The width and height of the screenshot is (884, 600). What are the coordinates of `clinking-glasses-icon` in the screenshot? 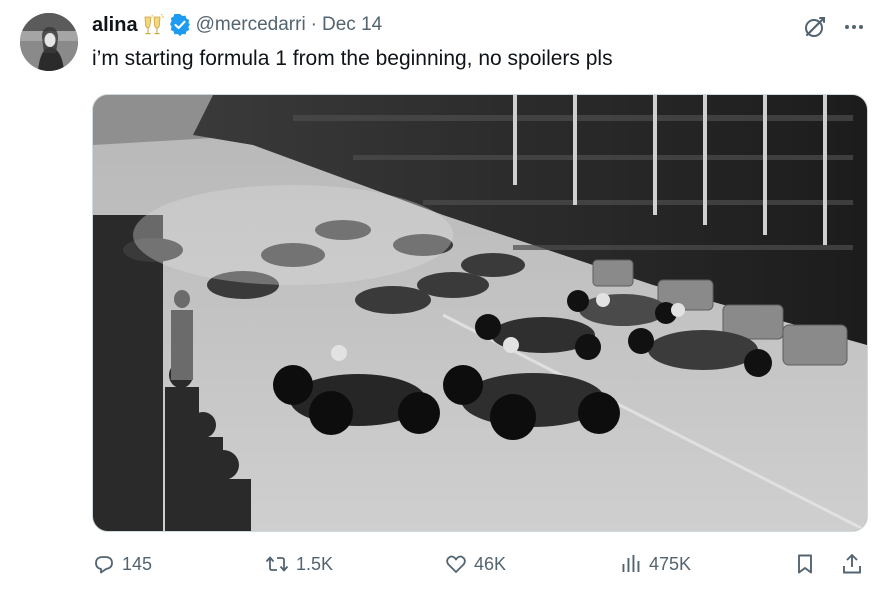 It's located at (153, 25).